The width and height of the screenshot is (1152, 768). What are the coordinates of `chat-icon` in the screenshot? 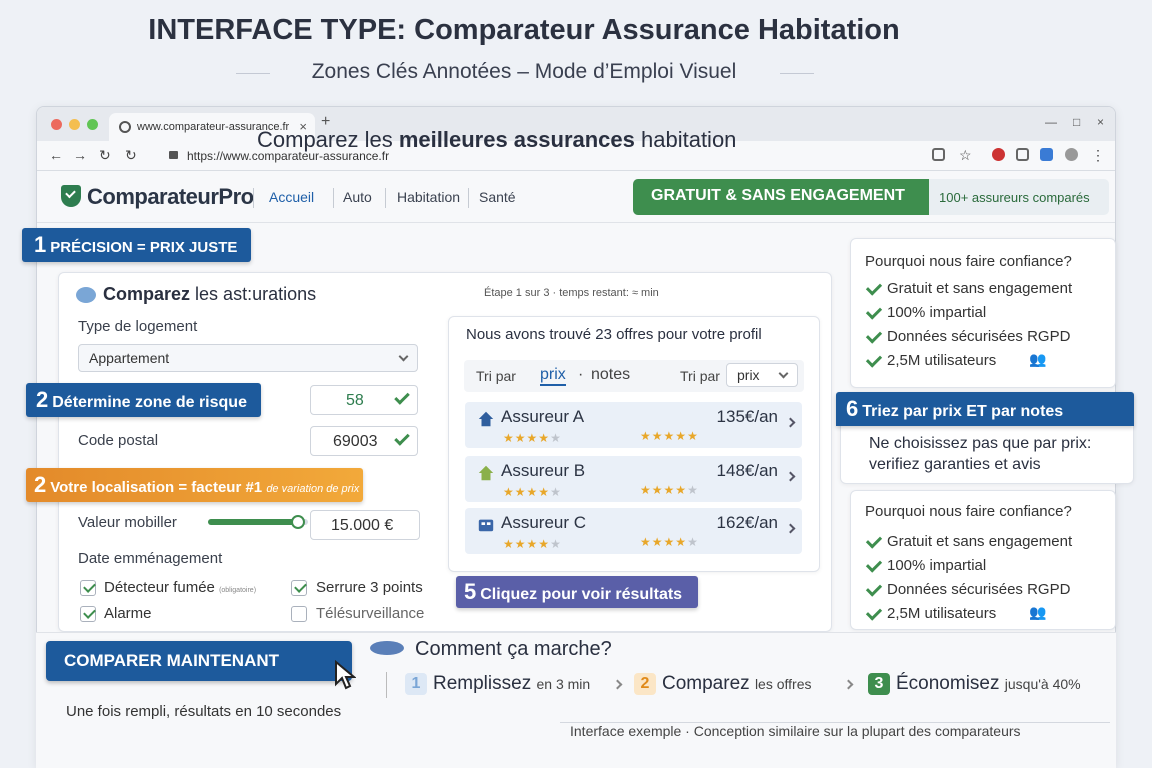 It's located at (86, 295).